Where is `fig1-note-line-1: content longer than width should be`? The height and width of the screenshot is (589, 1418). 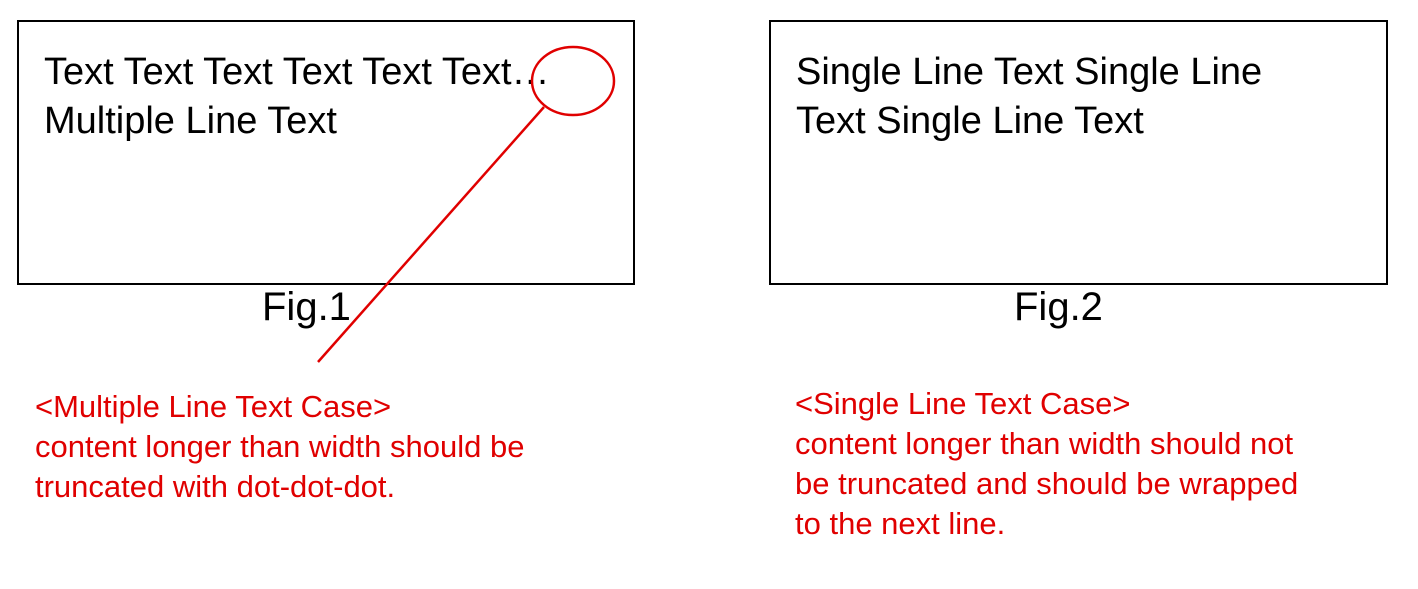 fig1-note-line-1: content longer than width should be is located at coordinates (280, 446).